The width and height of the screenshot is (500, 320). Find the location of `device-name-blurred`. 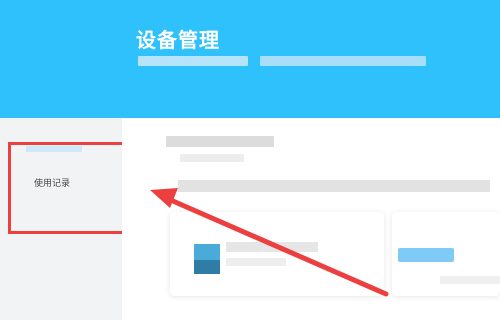

device-name-blurred is located at coordinates (272, 247).